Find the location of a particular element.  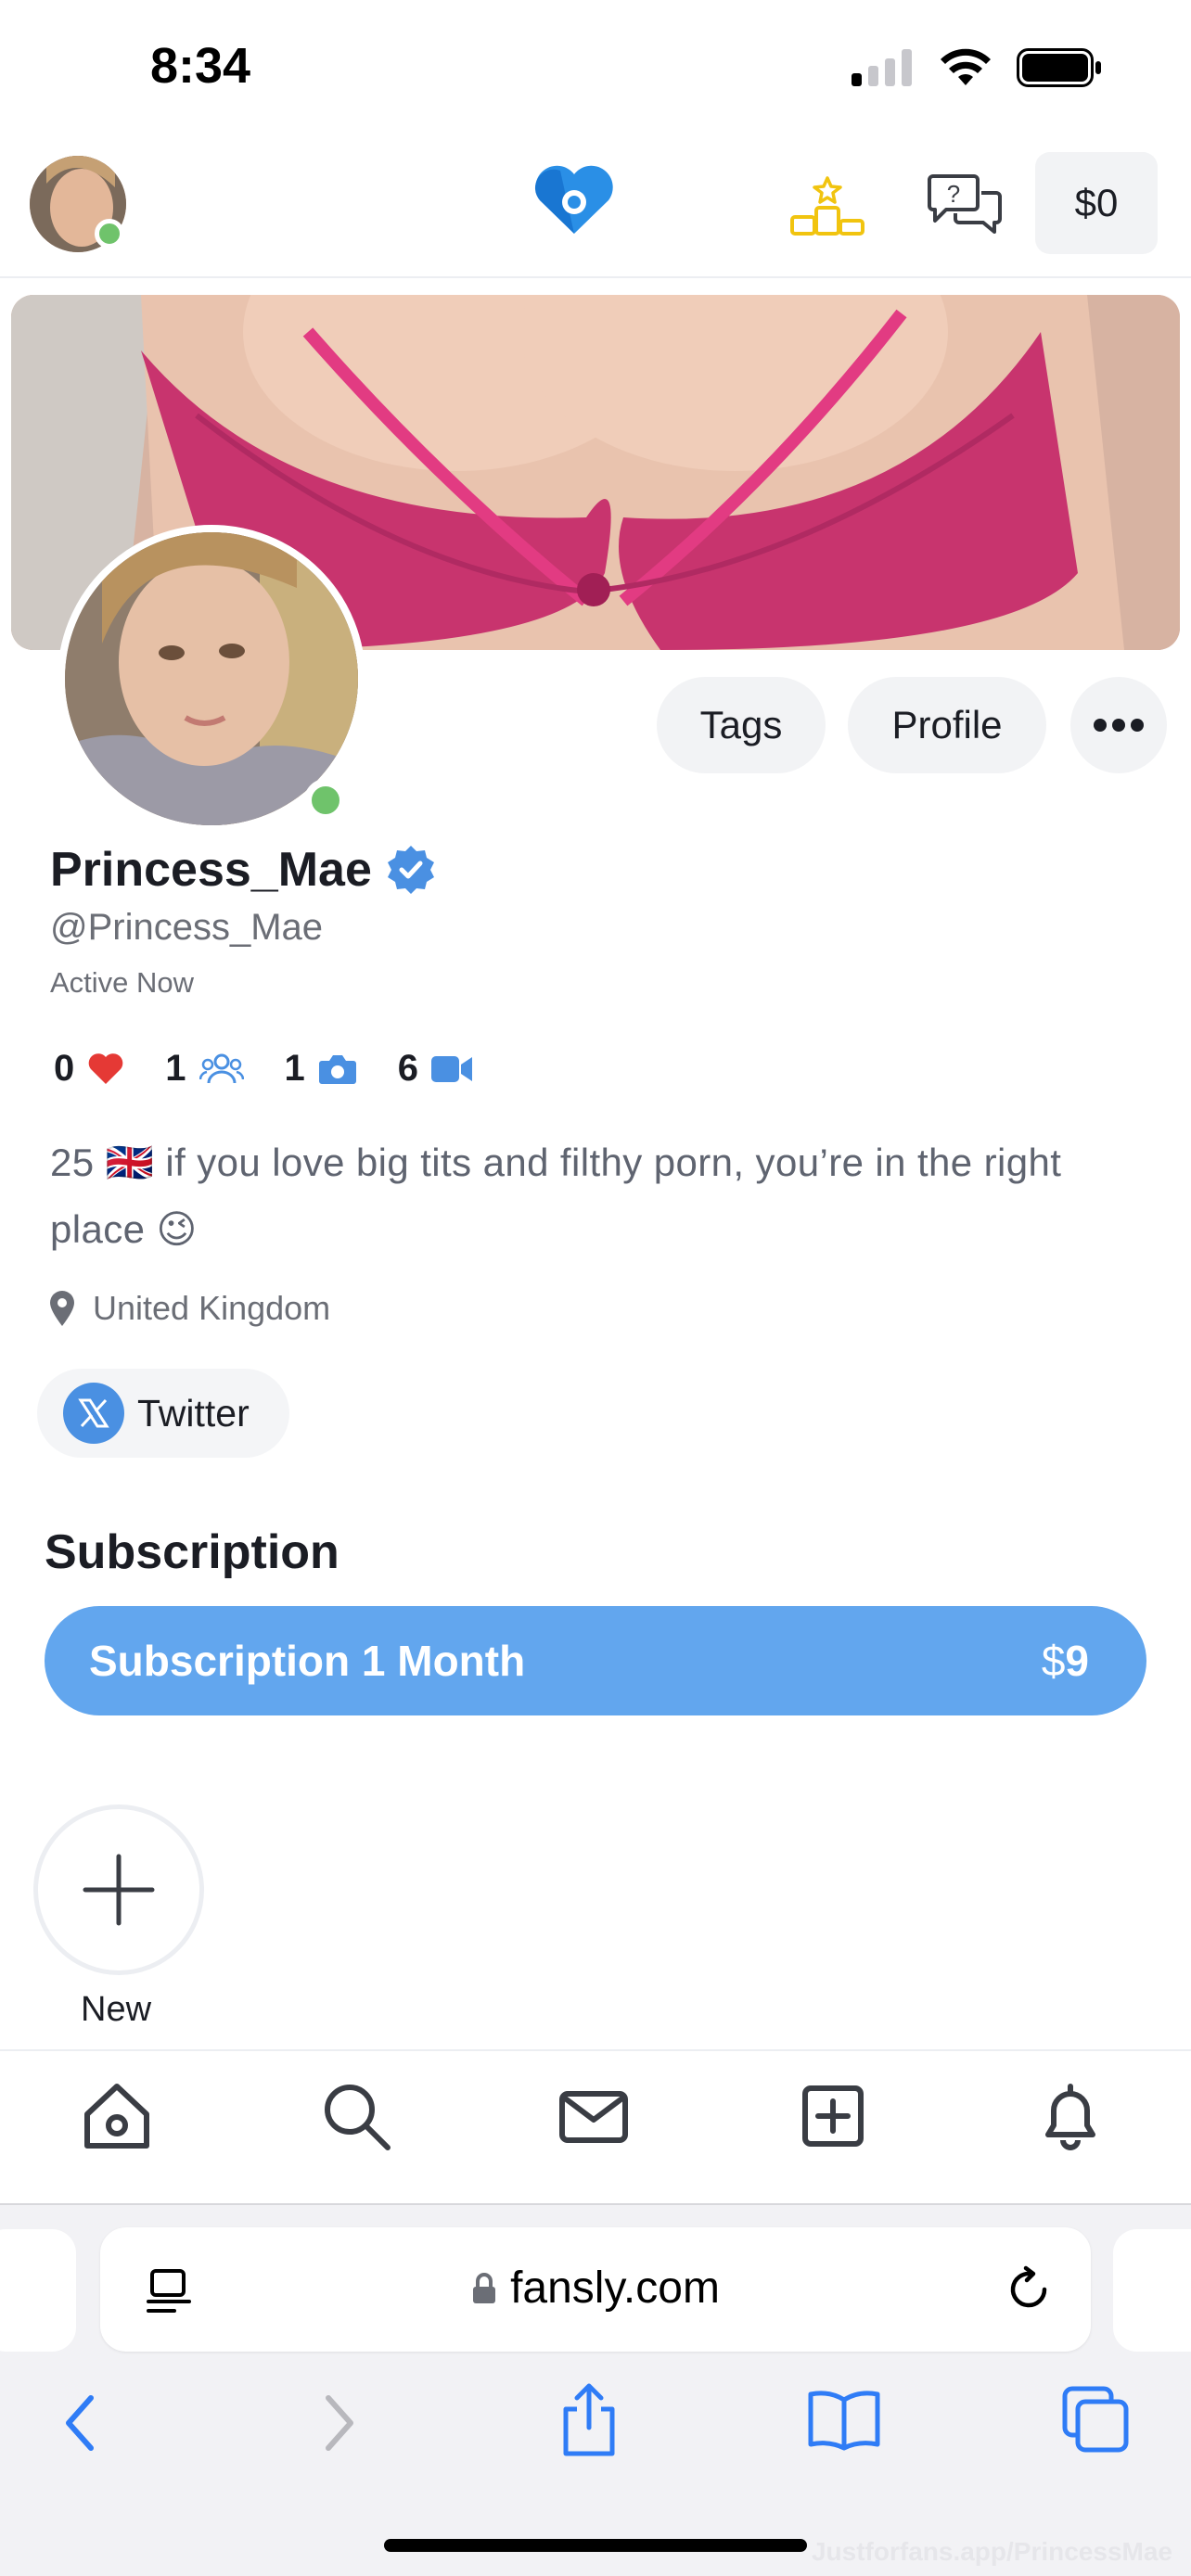

search-icon is located at coordinates (356, 2118).